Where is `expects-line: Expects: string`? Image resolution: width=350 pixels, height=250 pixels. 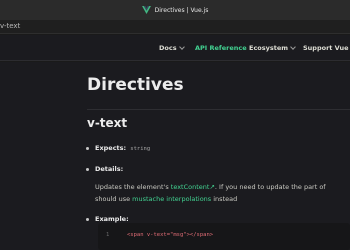 expects-line: Expects: string is located at coordinates (122, 148).